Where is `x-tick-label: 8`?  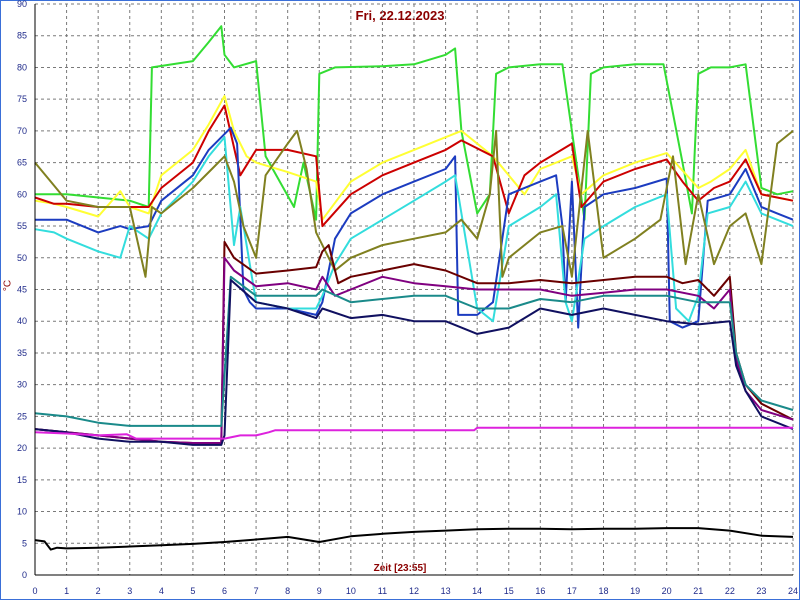
x-tick-label: 8 is located at coordinates (287, 591).